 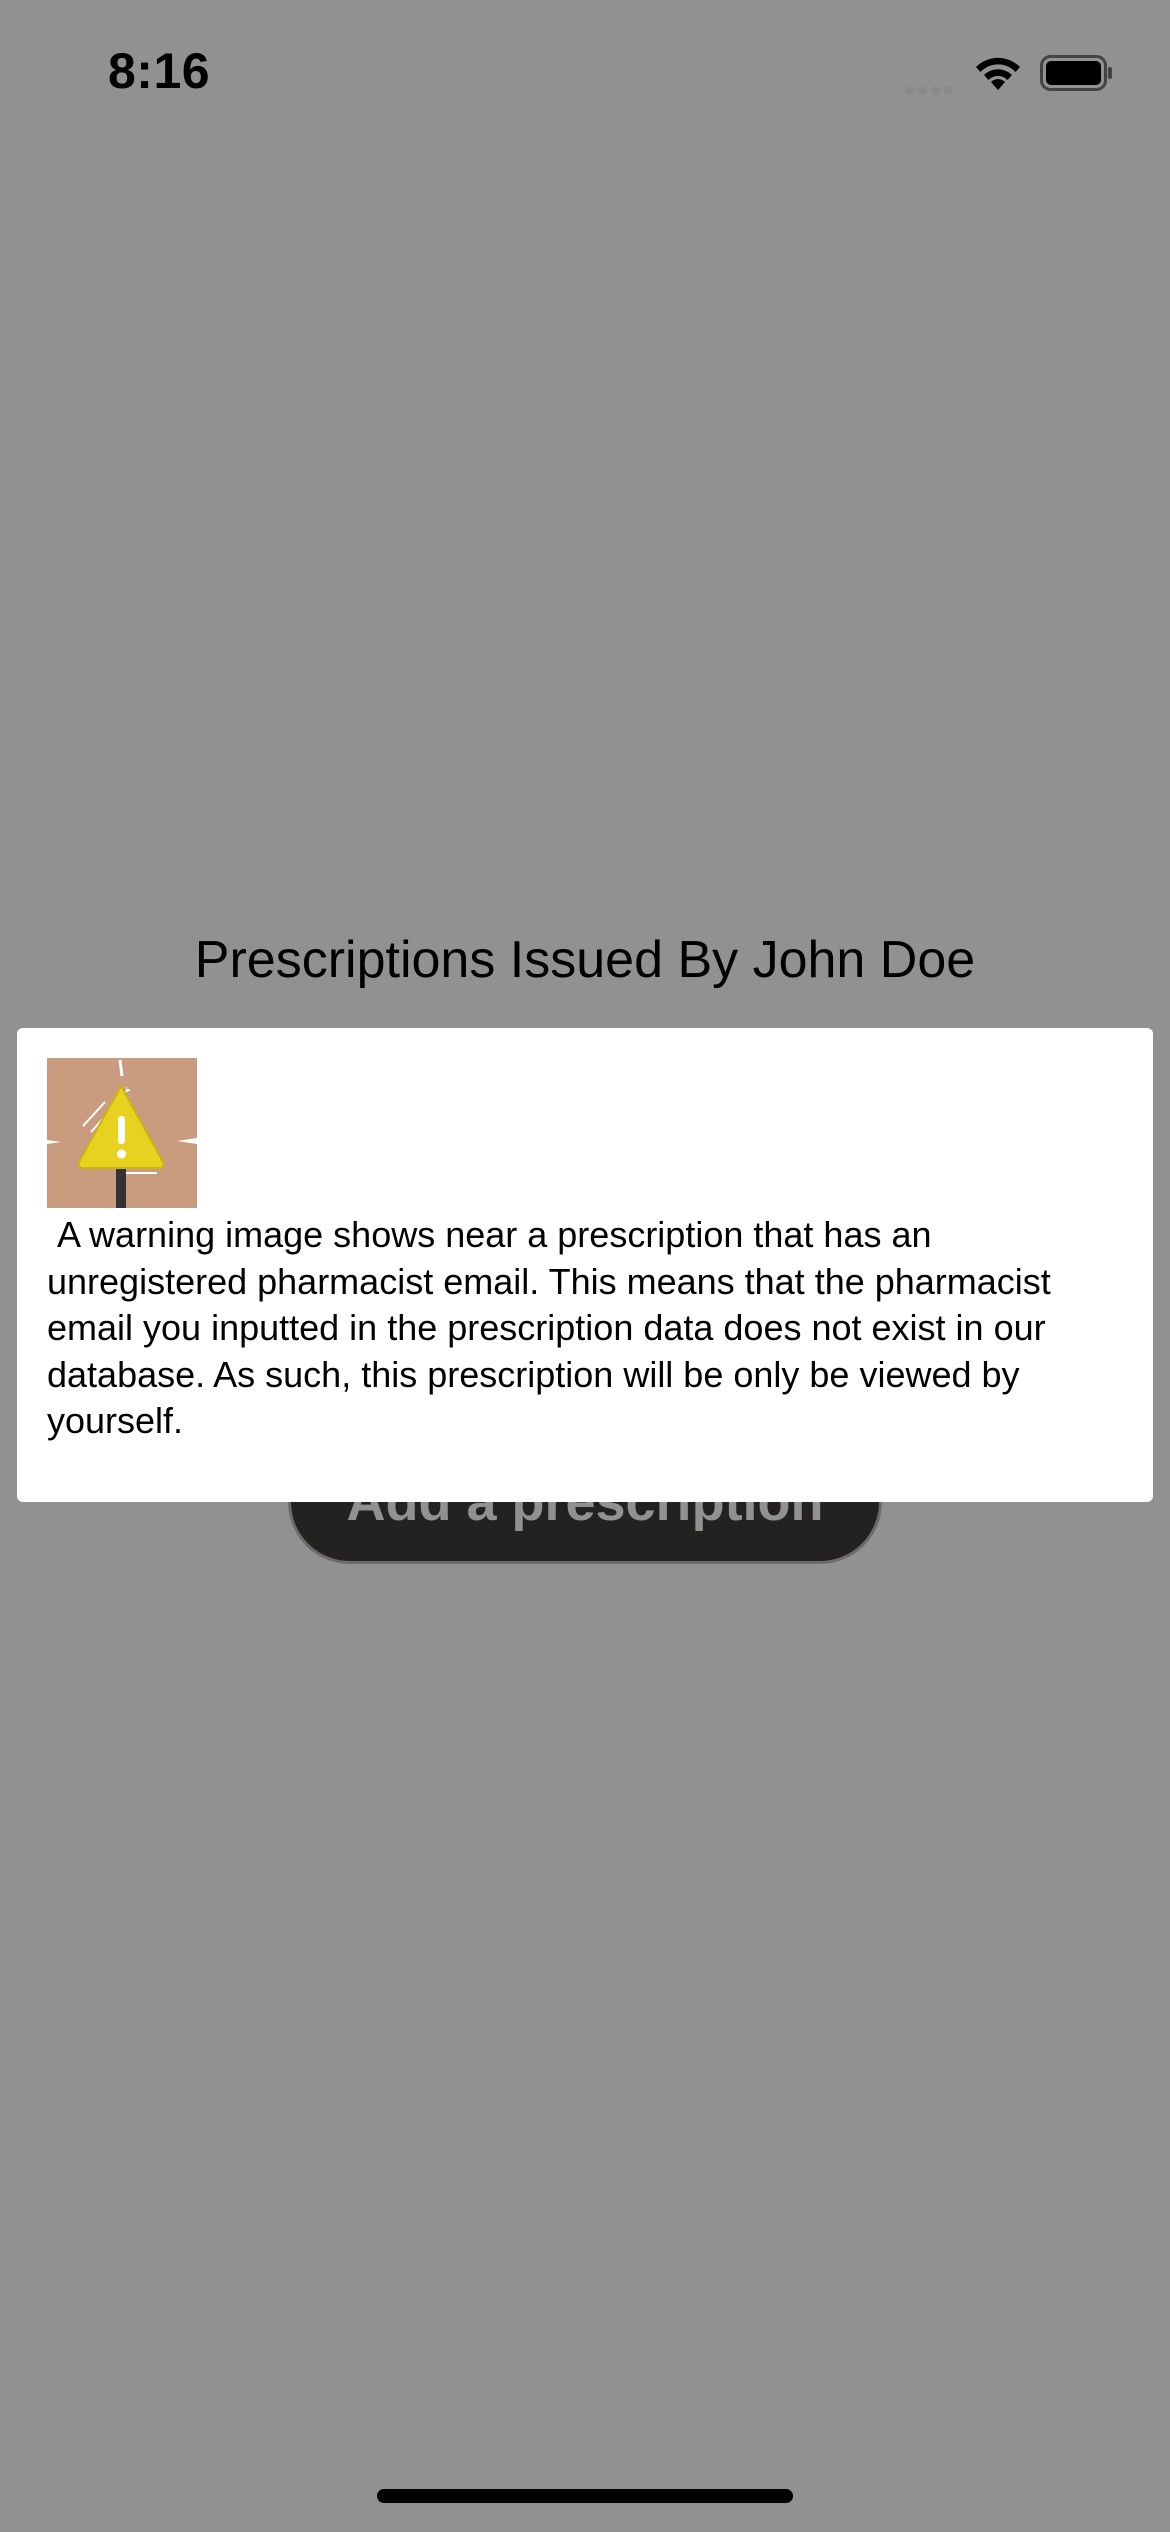 What do you see at coordinates (933, 88) in the screenshot?
I see `cellular-signal-icon` at bounding box center [933, 88].